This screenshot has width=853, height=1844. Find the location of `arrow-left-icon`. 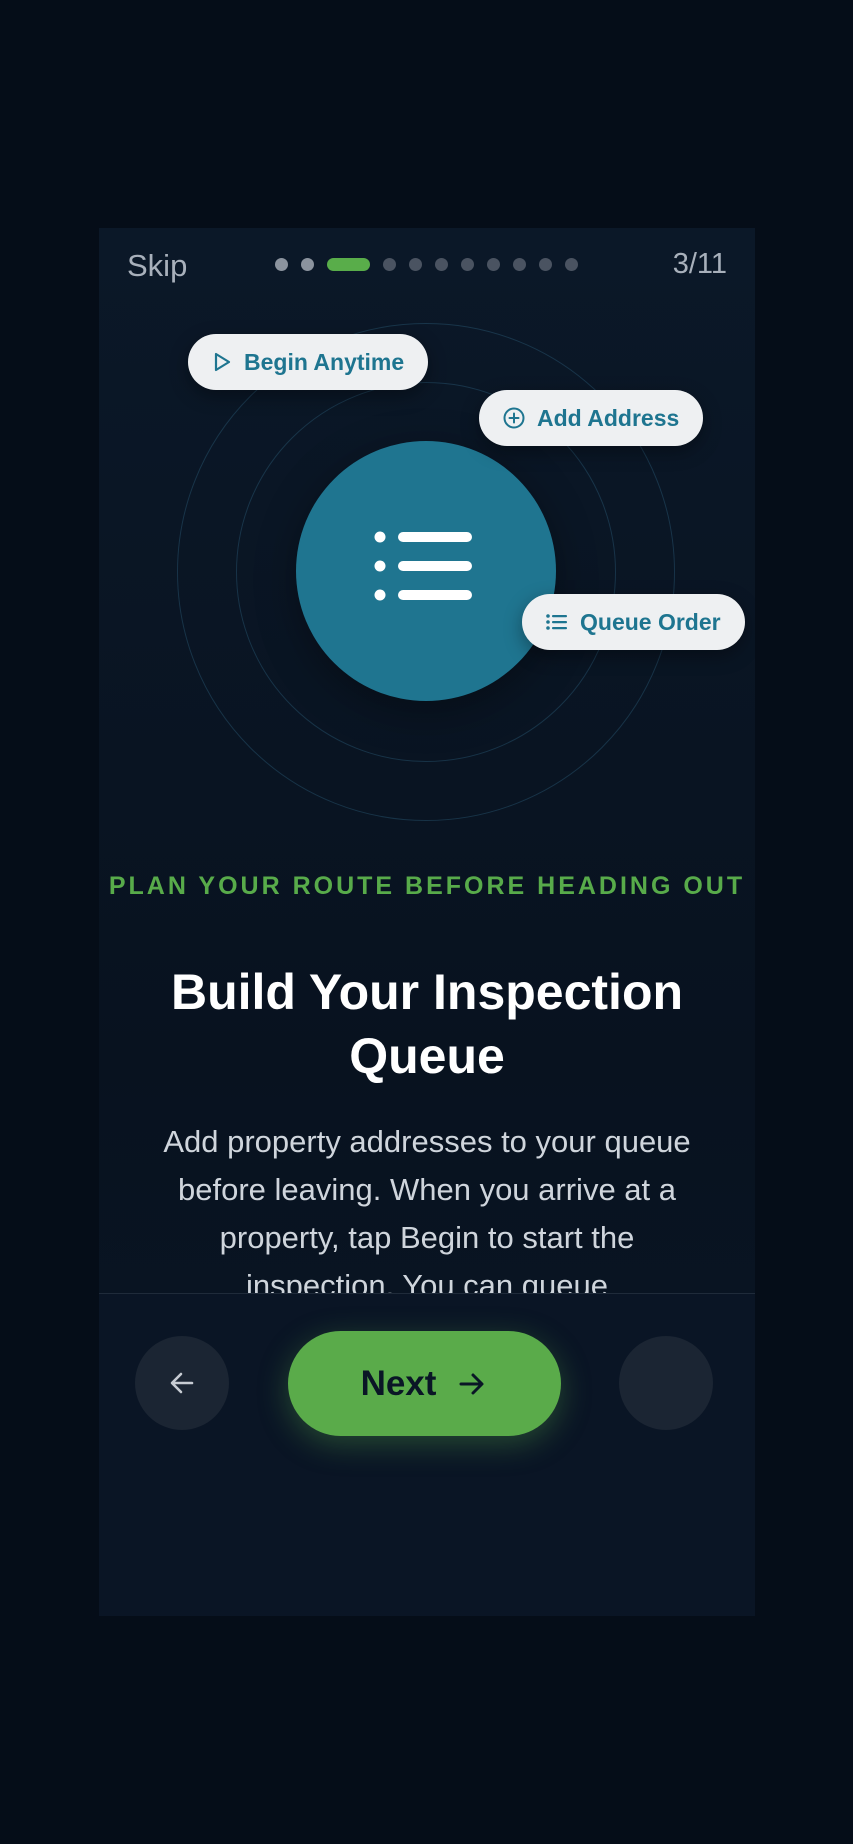

arrow-left-icon is located at coordinates (182, 1383).